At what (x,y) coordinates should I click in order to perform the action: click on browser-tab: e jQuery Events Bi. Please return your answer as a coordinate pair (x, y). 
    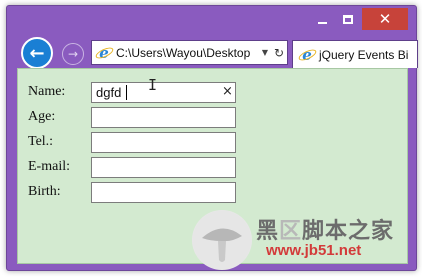
    Looking at the image, I should click on (355, 54).